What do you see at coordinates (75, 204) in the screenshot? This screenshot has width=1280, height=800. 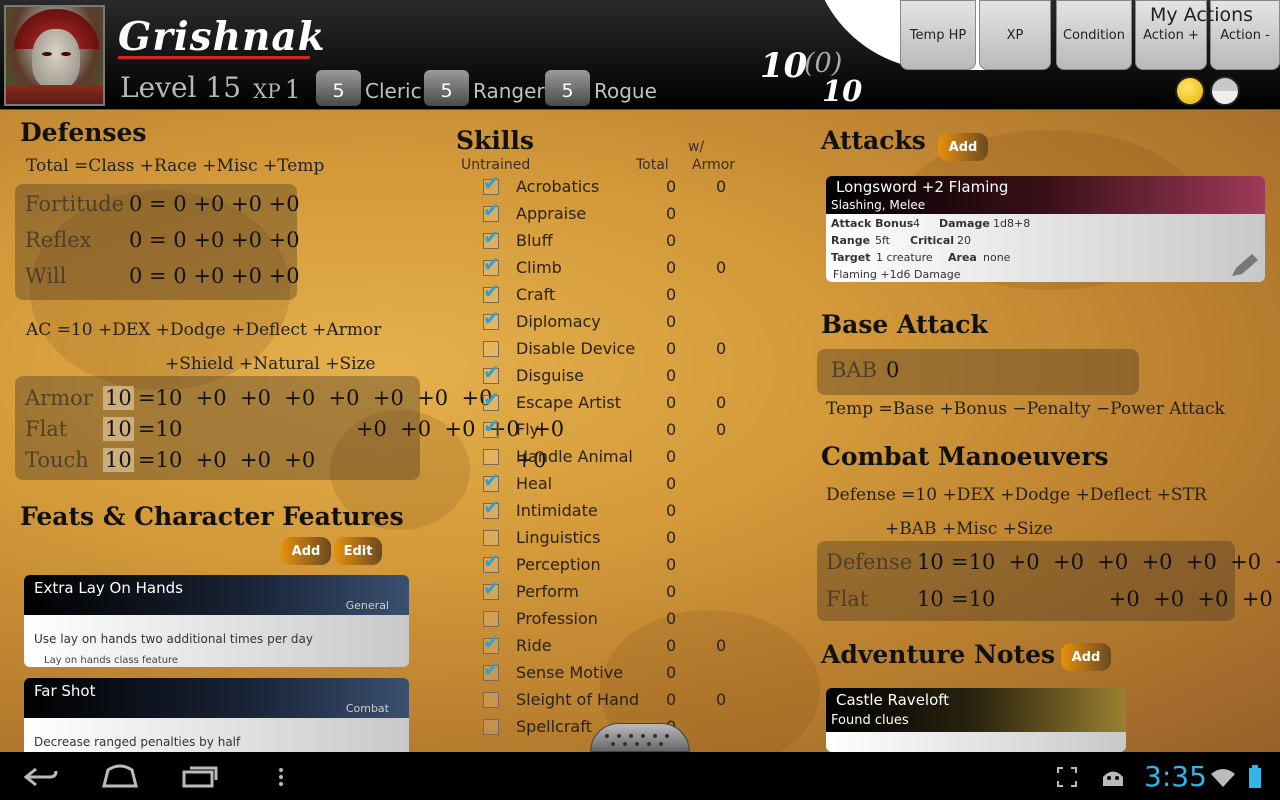 I see `fortitude-label: Fortitude` at bounding box center [75, 204].